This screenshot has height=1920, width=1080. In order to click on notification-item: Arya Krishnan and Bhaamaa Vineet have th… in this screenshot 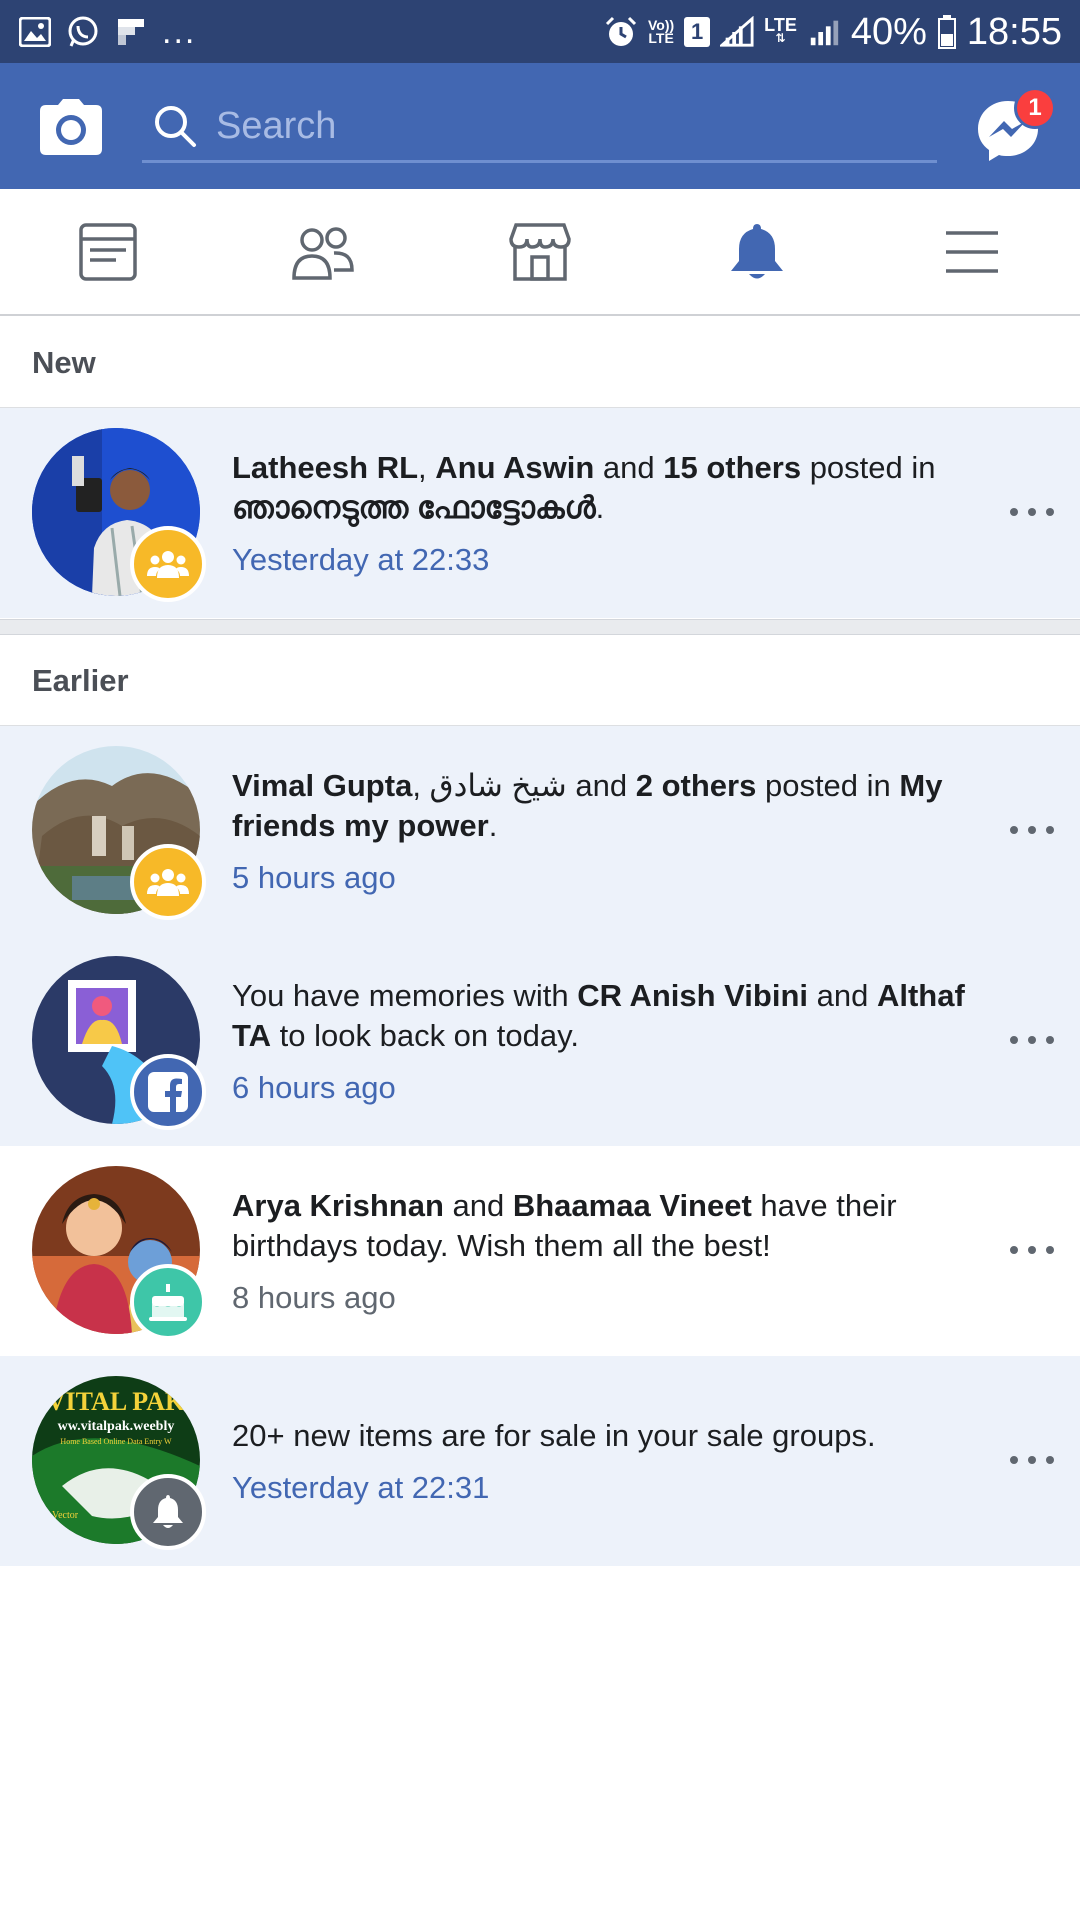, I will do `click(540, 1251)`.